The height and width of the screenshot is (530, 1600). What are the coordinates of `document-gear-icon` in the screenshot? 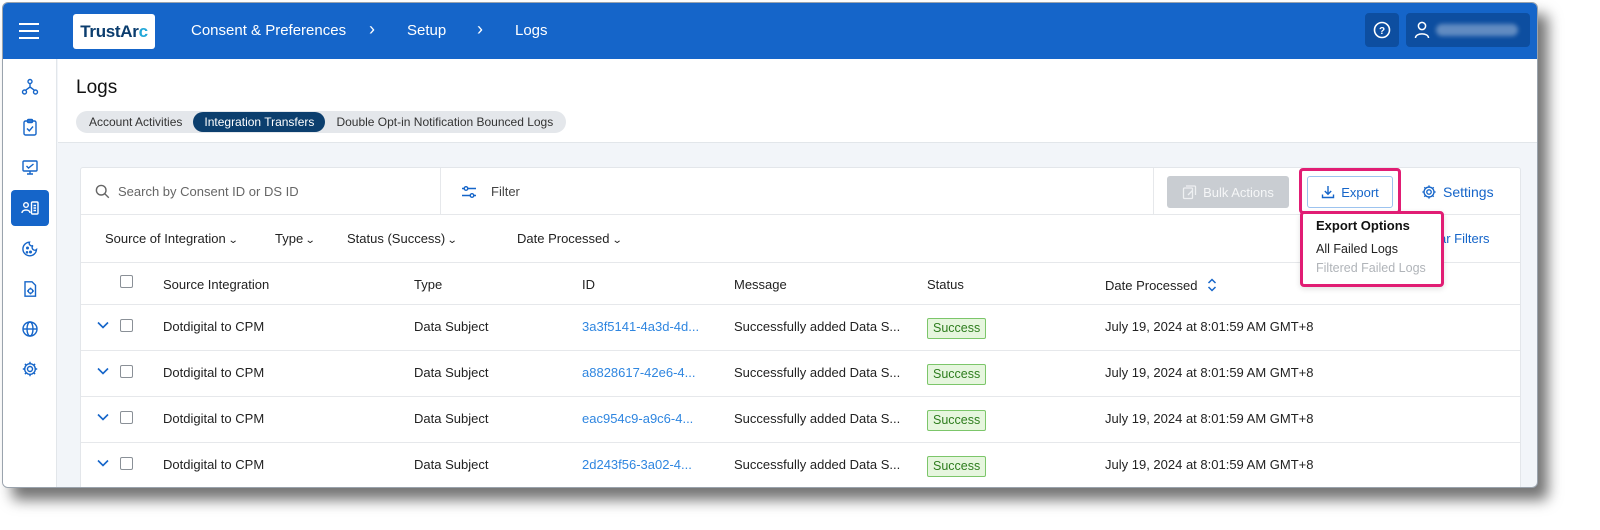 It's located at (30, 289).